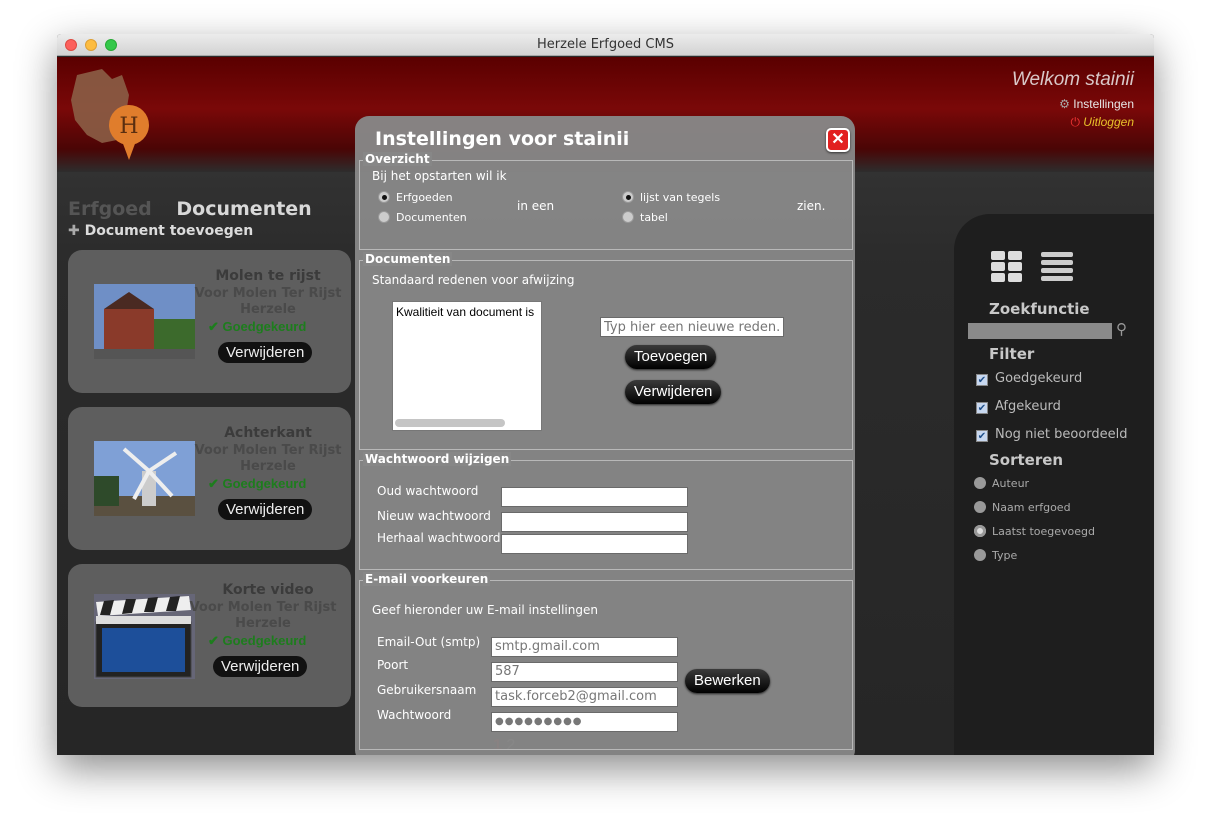 The image size is (1211, 834). Describe the element at coordinates (838, 140) in the screenshot. I see `close-dialog-button: ✕` at that location.